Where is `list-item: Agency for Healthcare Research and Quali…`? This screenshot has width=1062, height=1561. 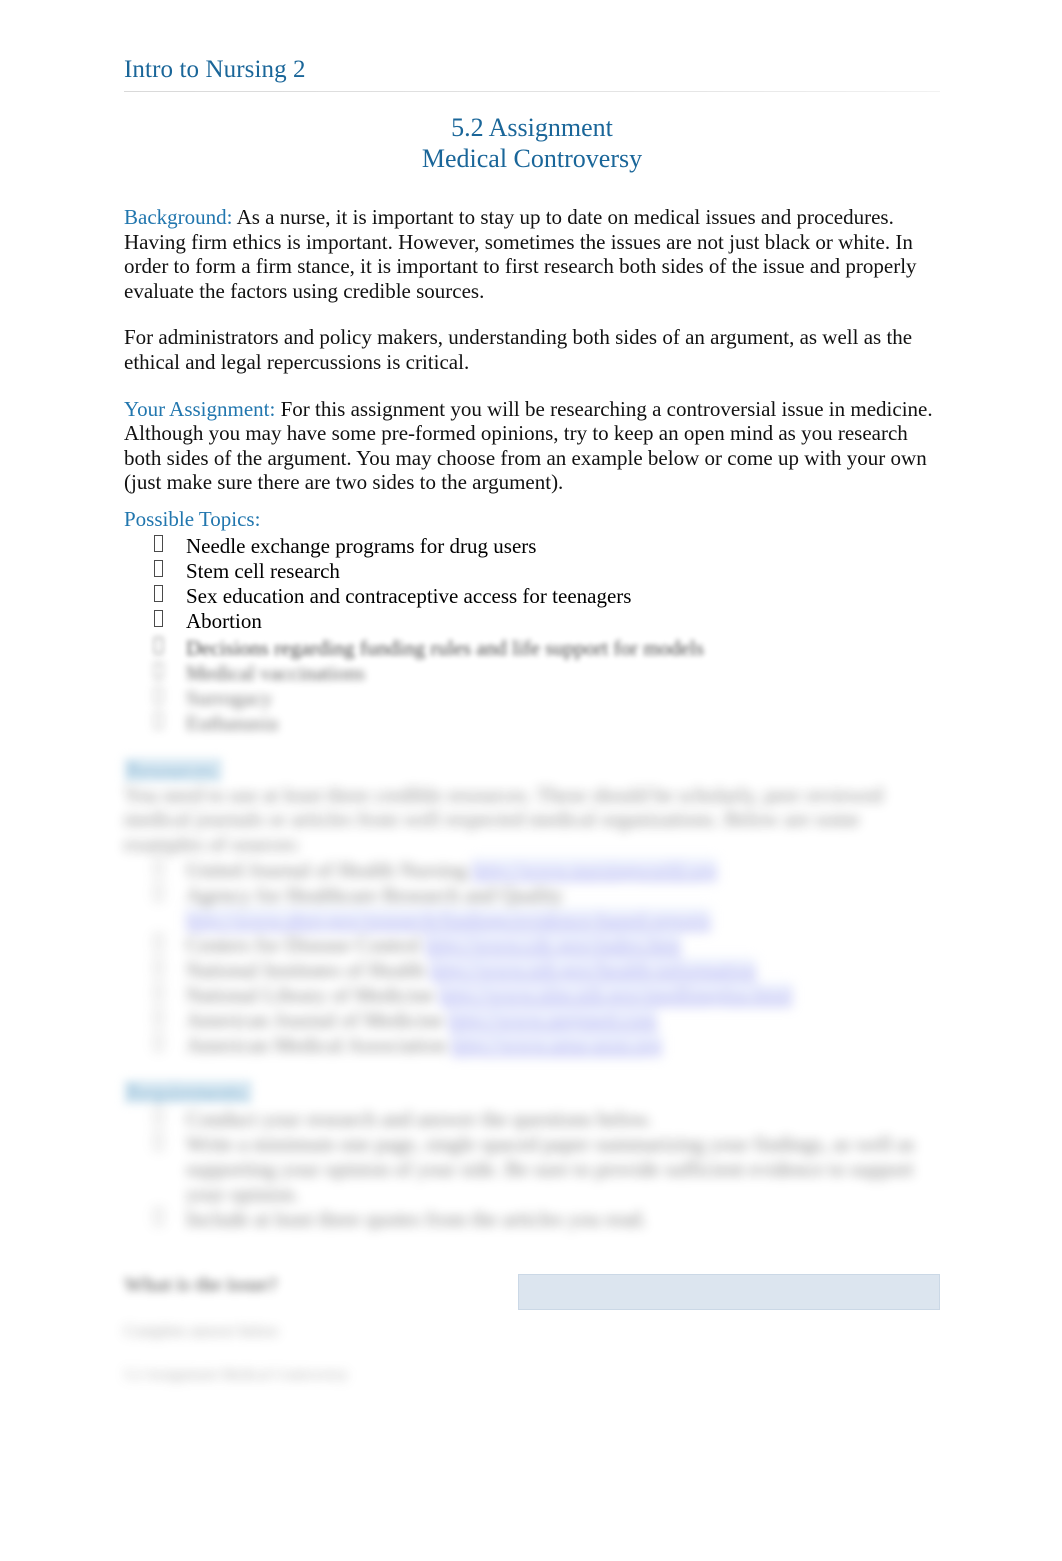 list-item: Agency for Healthcare Research and Quali… is located at coordinates (532, 908).